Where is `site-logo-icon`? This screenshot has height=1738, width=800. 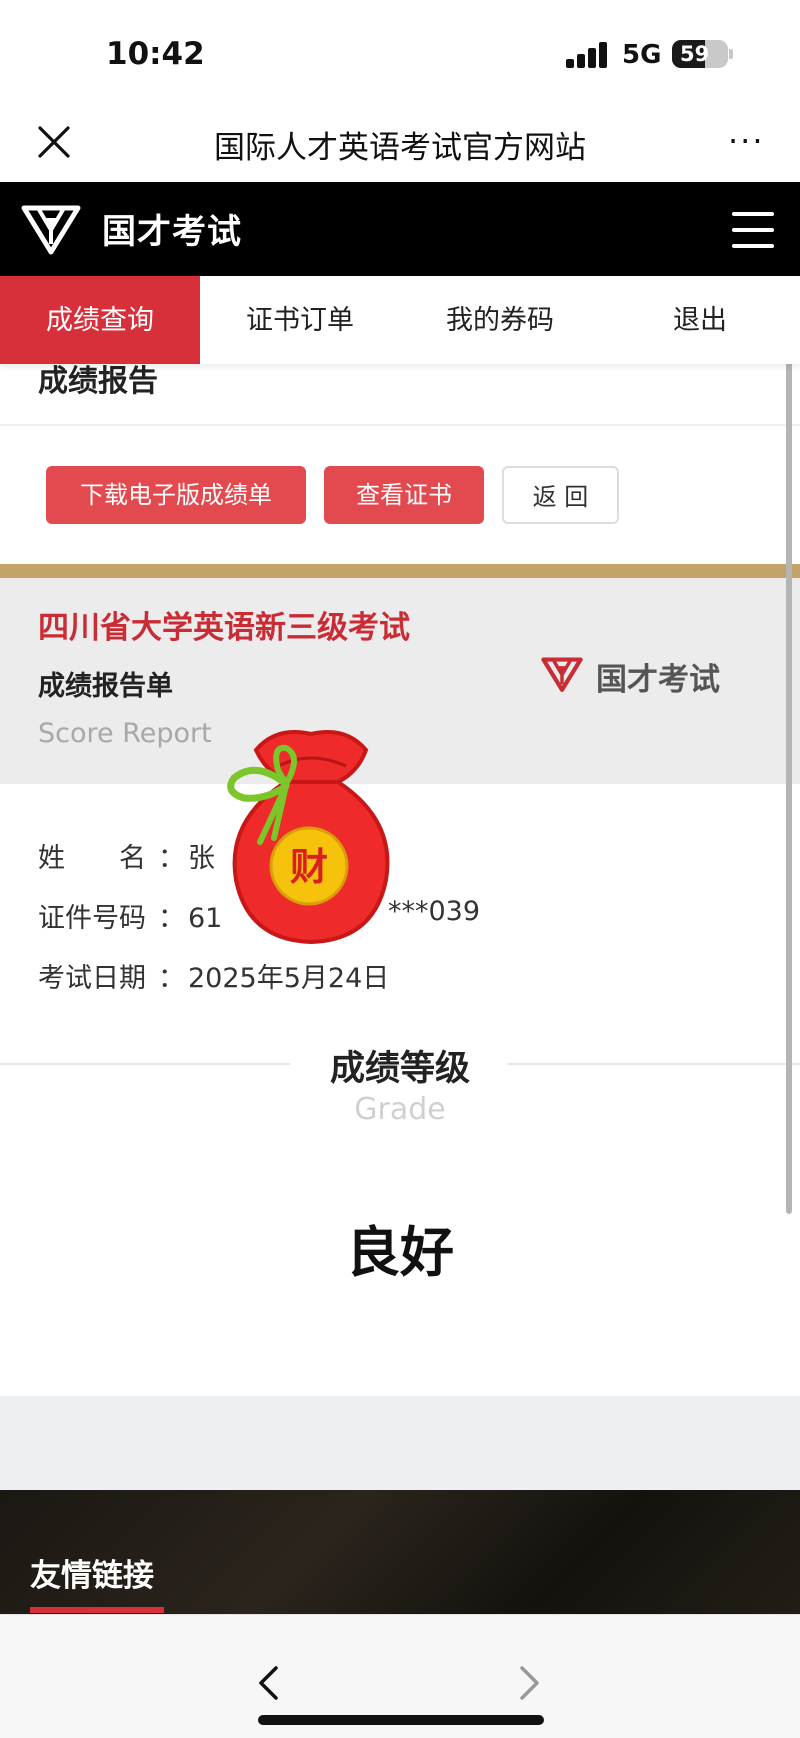
site-logo-icon is located at coordinates (51, 229).